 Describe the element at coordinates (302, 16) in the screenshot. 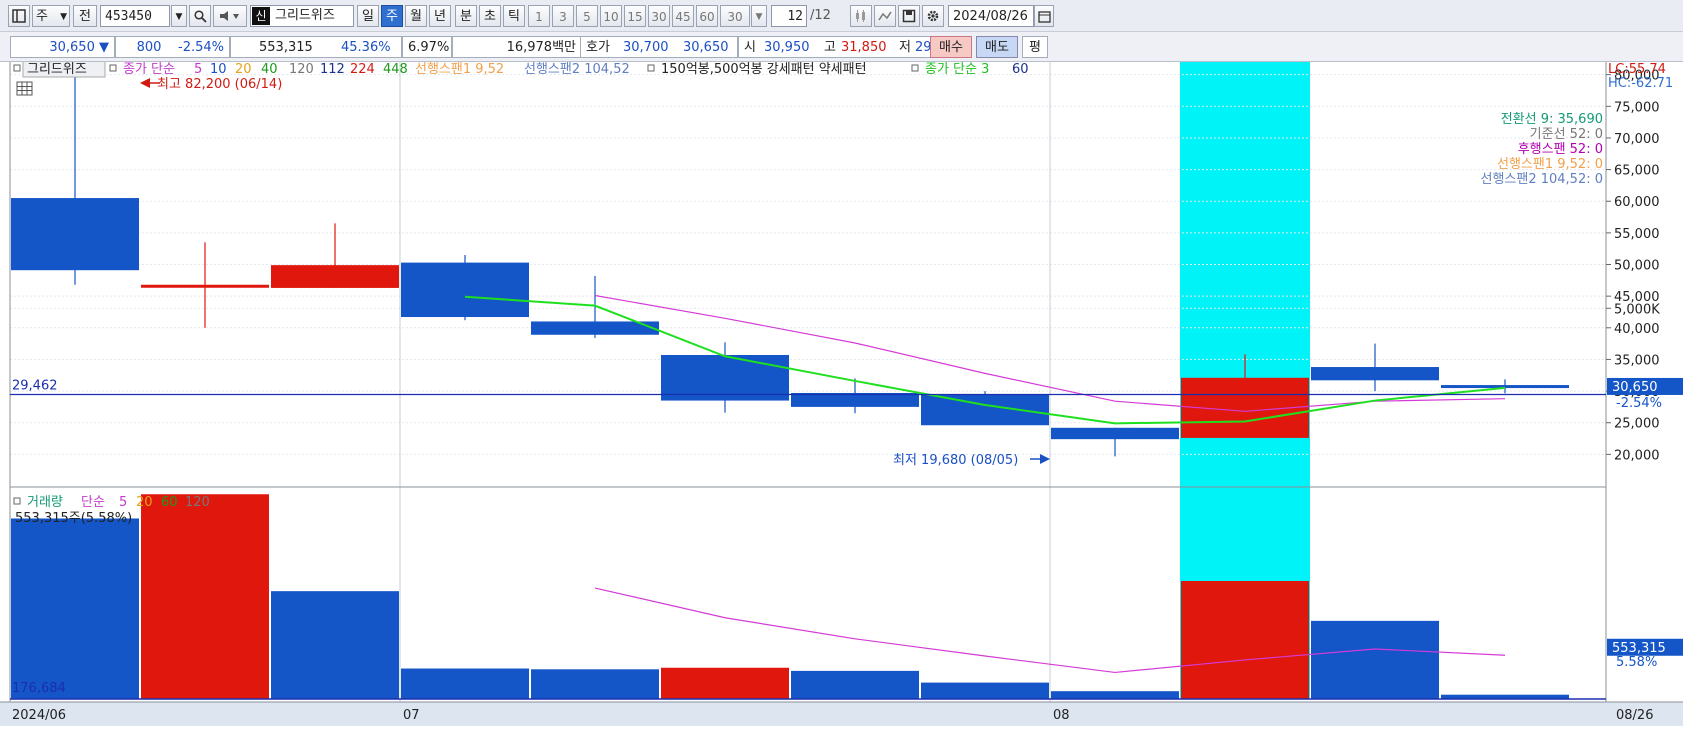

I see `stock-name-box: 신 그리드위즈` at that location.